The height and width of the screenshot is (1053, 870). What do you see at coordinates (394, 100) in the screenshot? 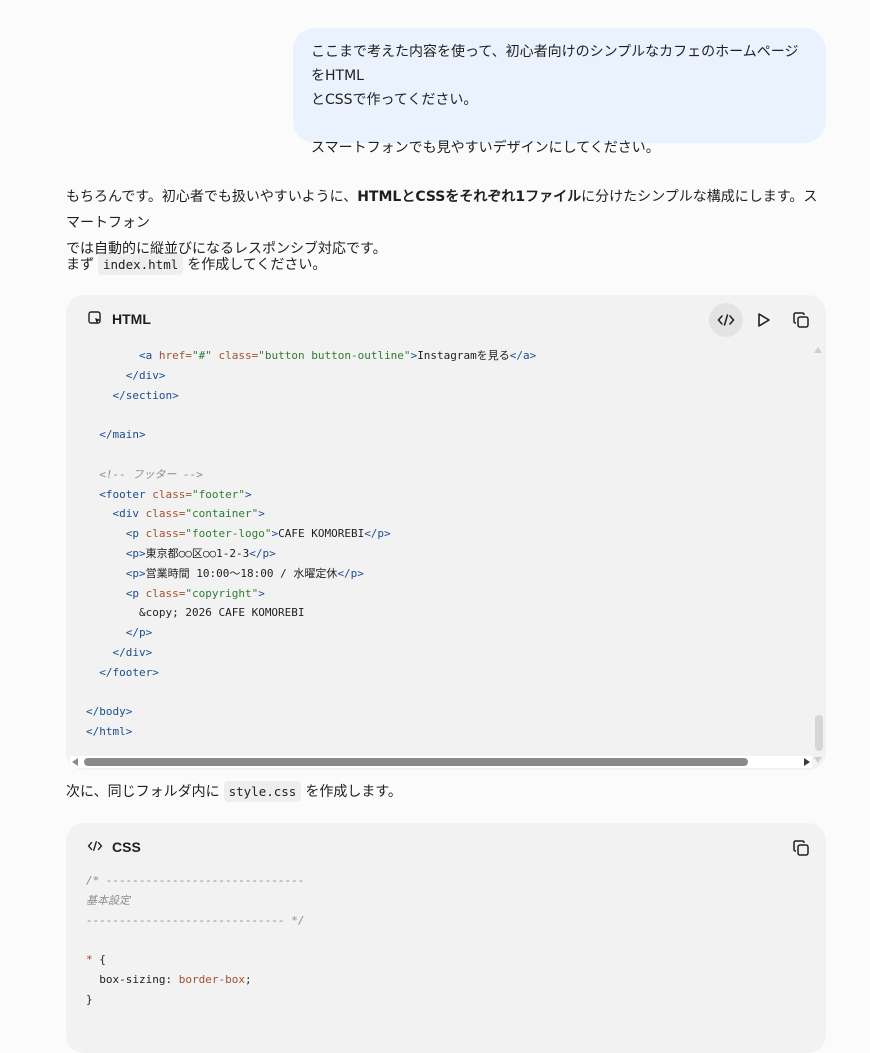
I see `user-message-line2: とCSSで作ってください。` at bounding box center [394, 100].